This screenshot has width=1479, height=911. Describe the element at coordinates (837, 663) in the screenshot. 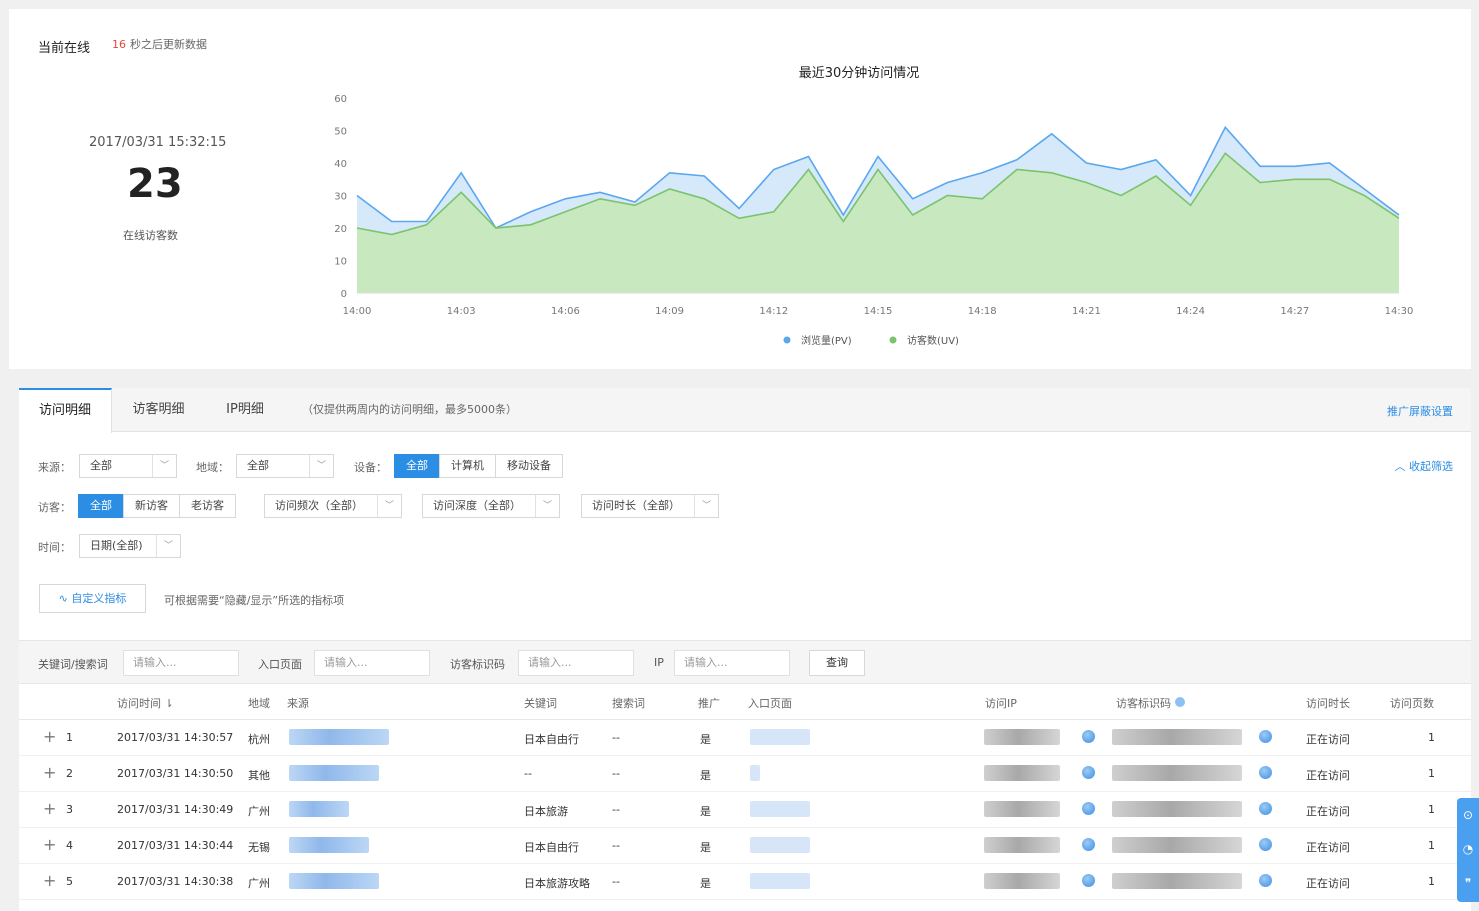

I see `query-button: 查询` at that location.